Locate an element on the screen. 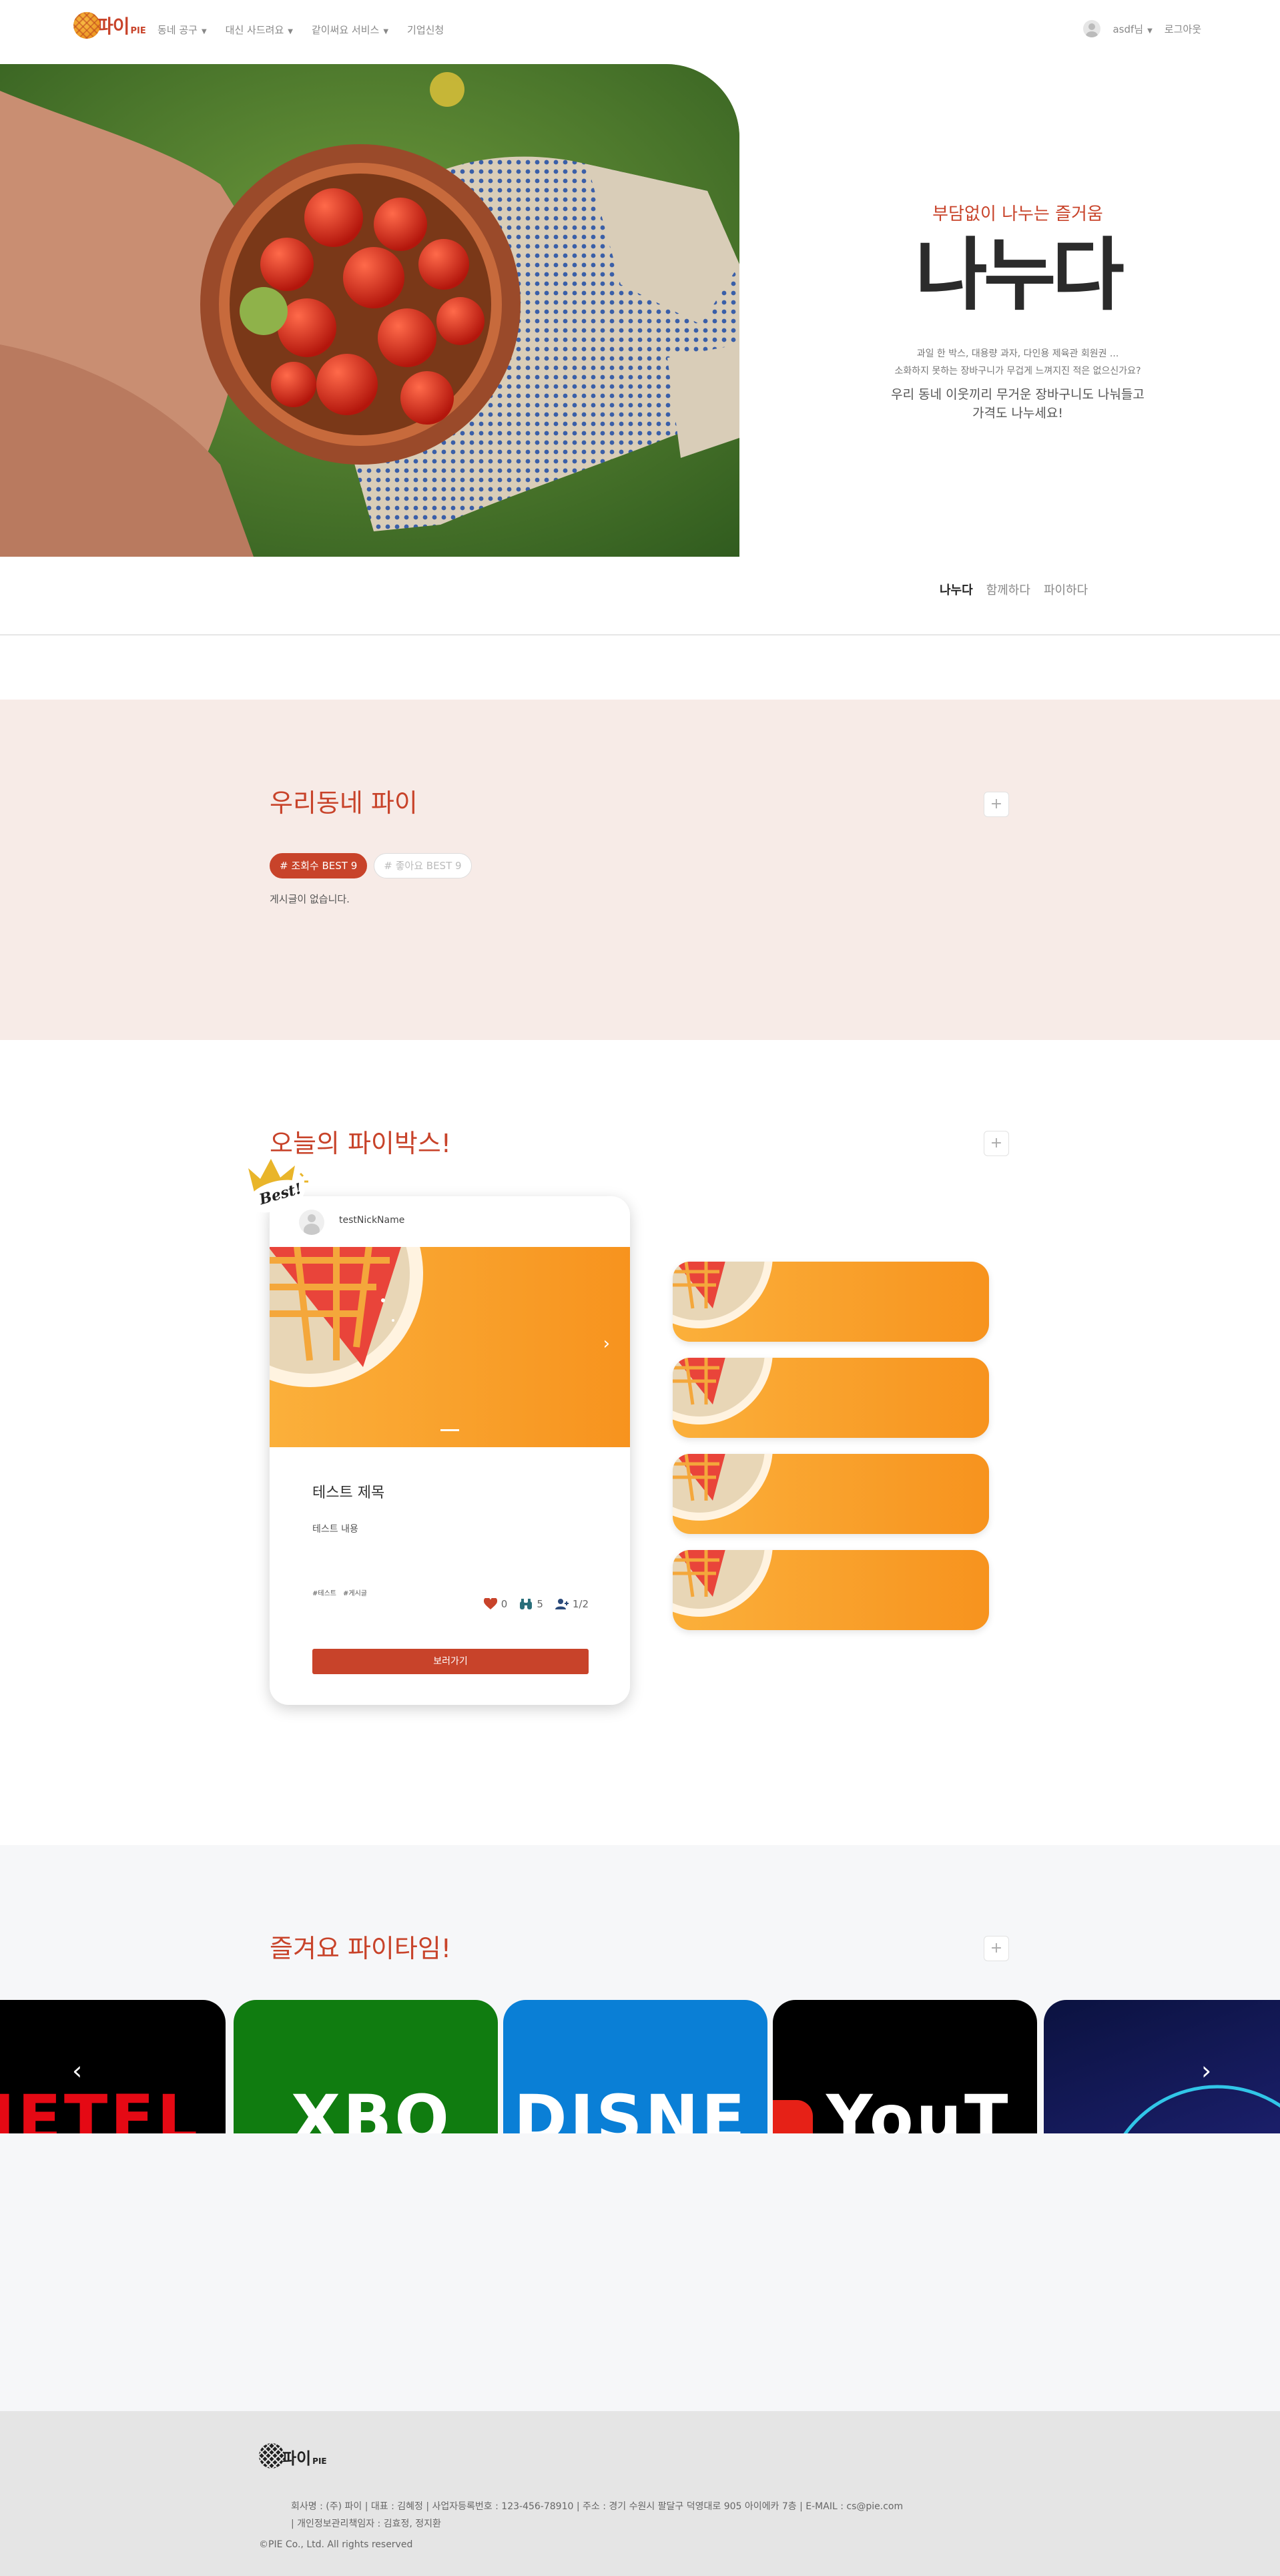 Image resolution: width=1280 pixels, height=2576 pixels. ott-tile-disney: DISNE is located at coordinates (635, 2066).